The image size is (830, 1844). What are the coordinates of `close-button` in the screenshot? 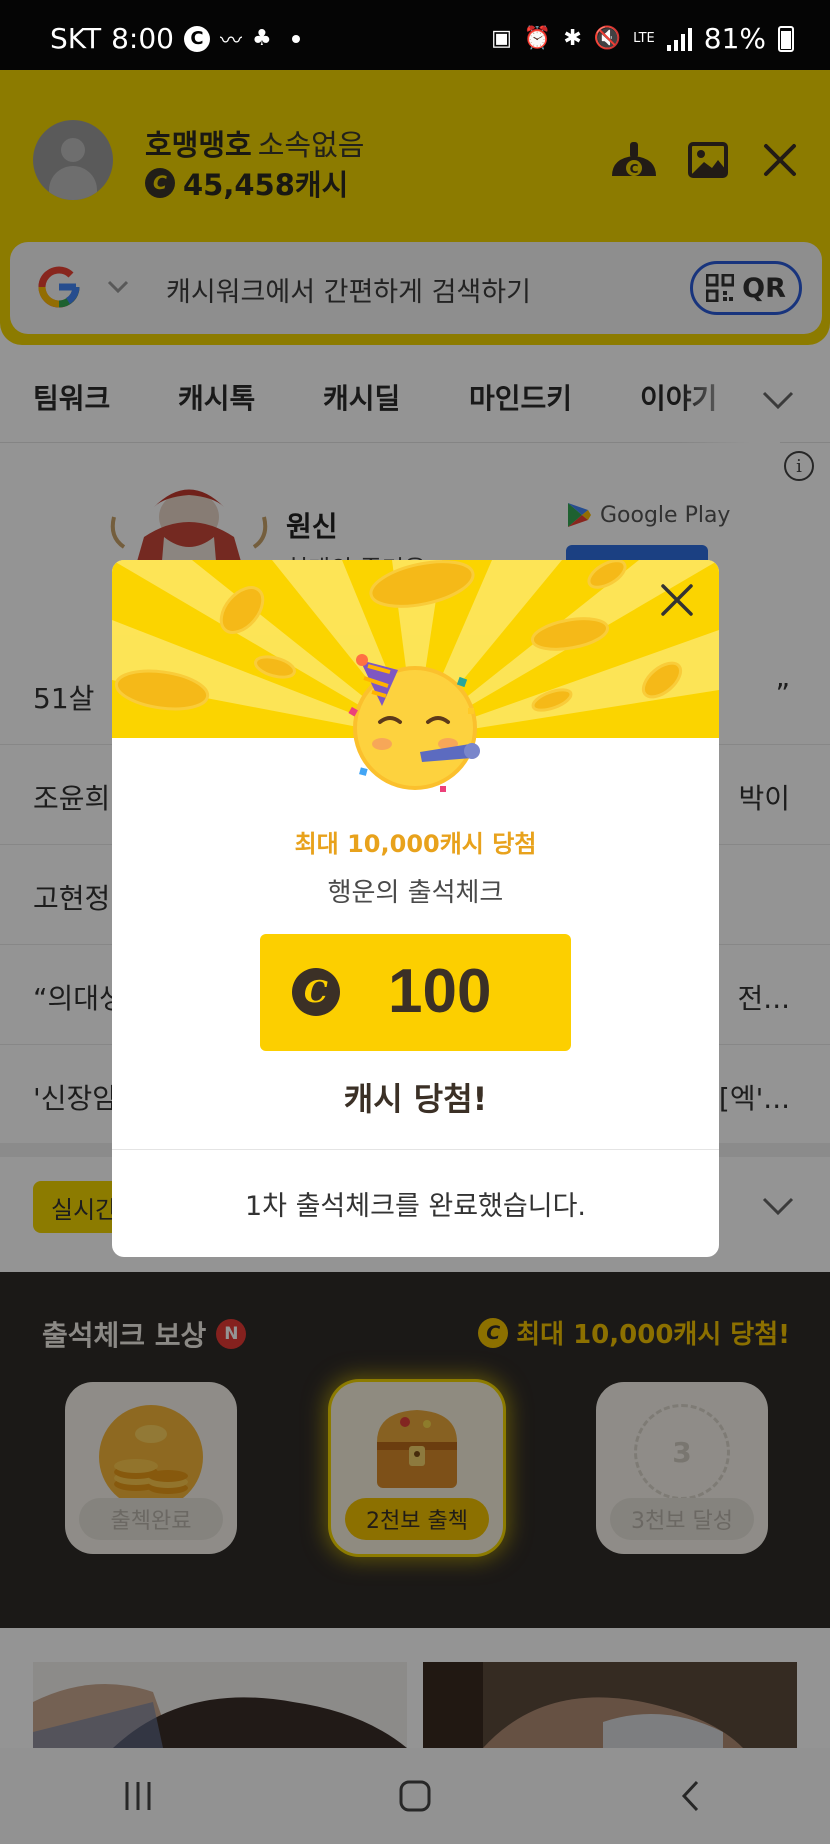 It's located at (677, 600).